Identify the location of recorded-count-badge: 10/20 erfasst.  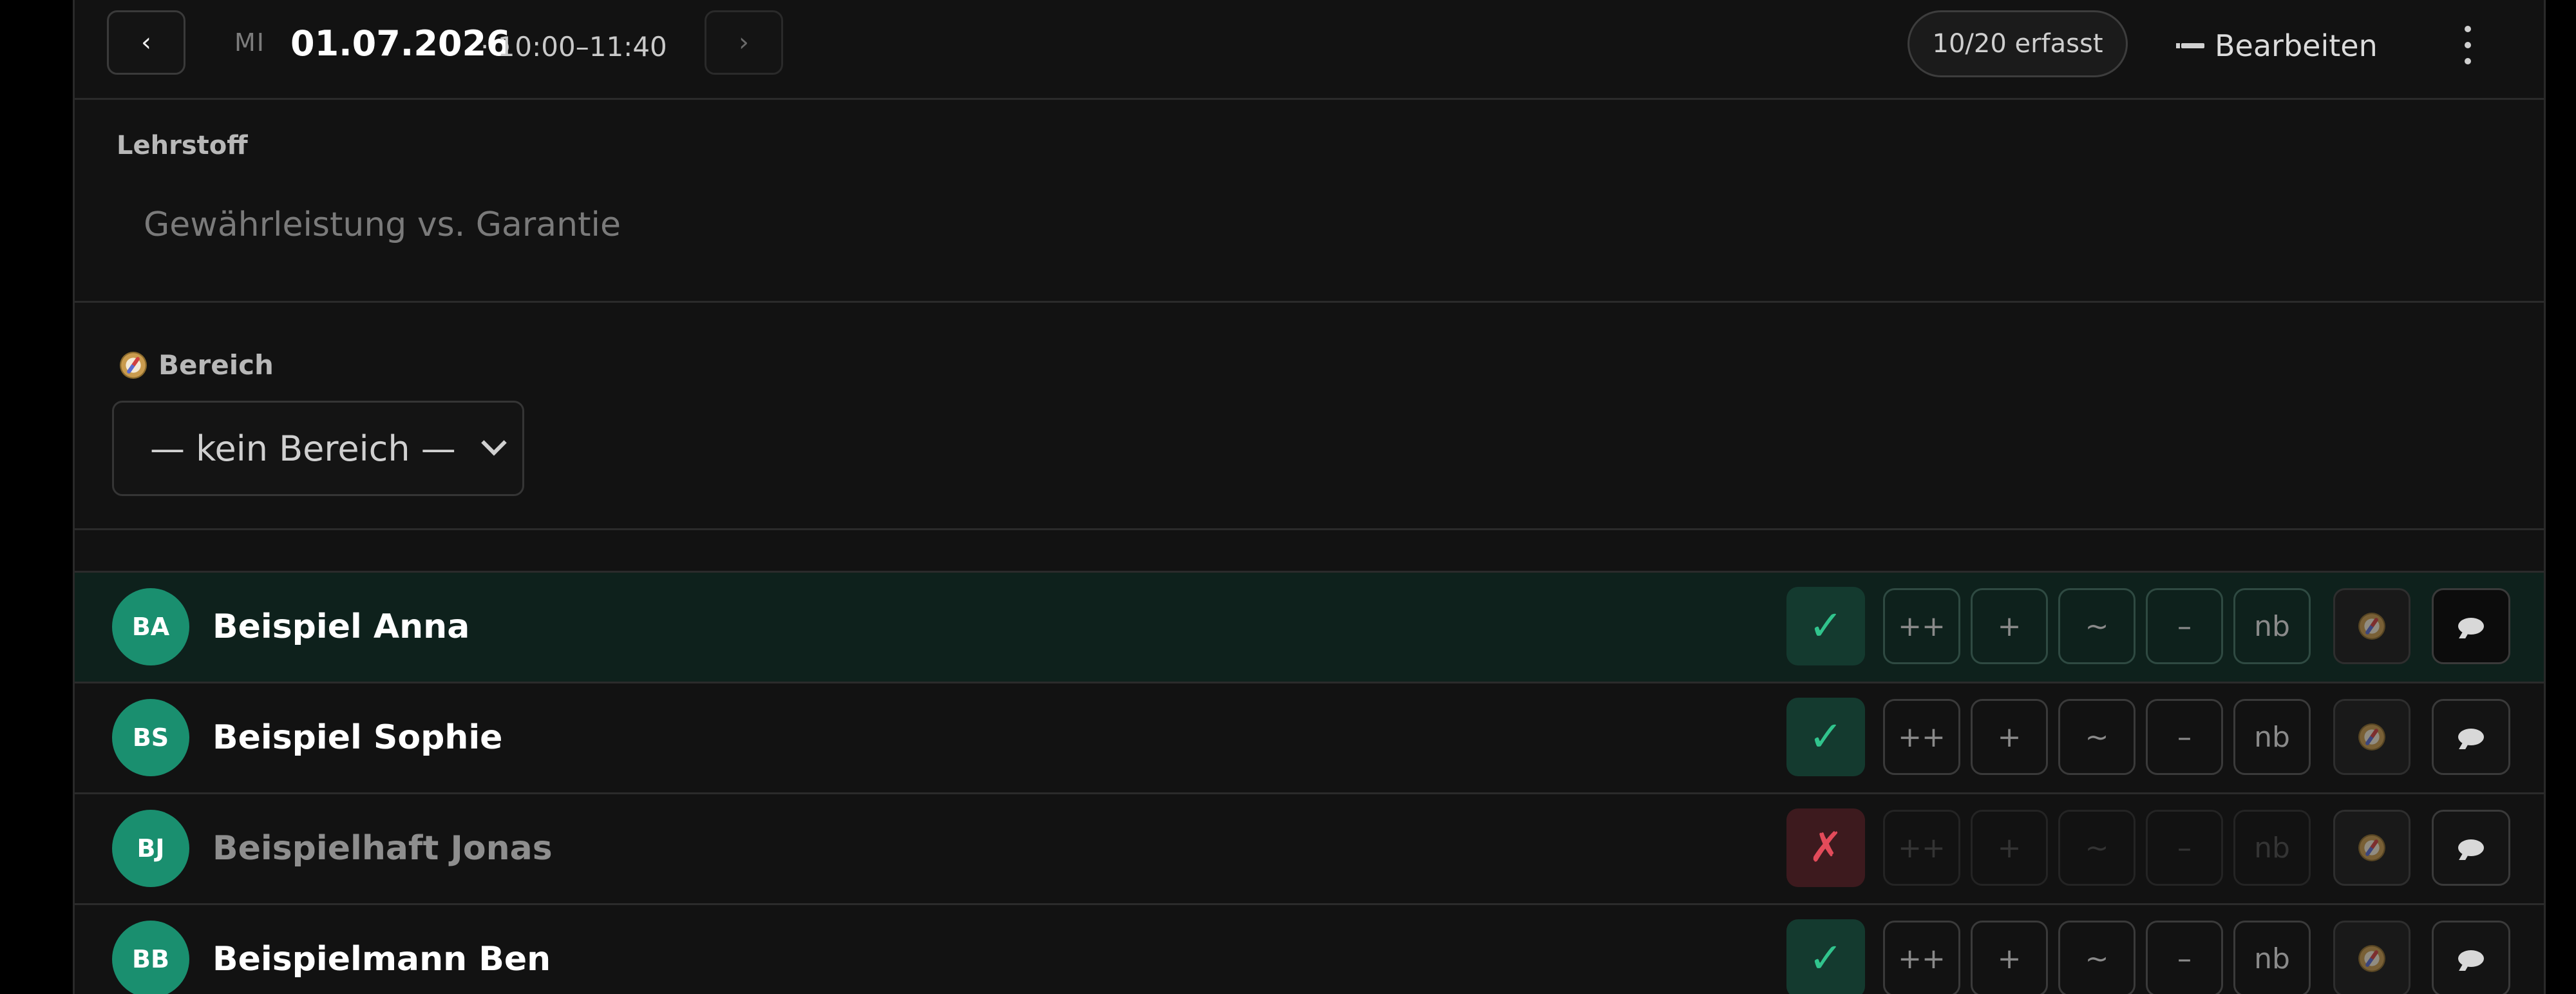
(2018, 43).